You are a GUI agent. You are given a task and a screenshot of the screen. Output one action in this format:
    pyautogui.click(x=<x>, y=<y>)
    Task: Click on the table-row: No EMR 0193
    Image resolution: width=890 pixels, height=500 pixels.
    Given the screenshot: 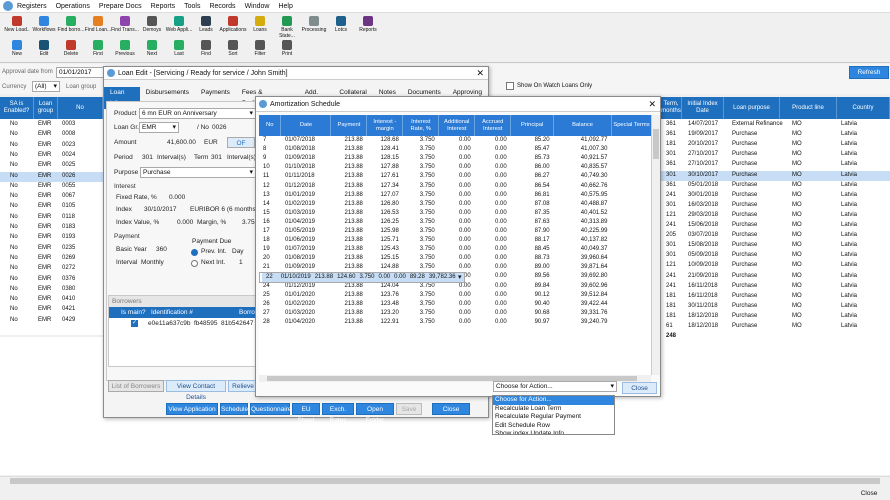 What is the action you would take?
    pyautogui.click(x=51, y=238)
    